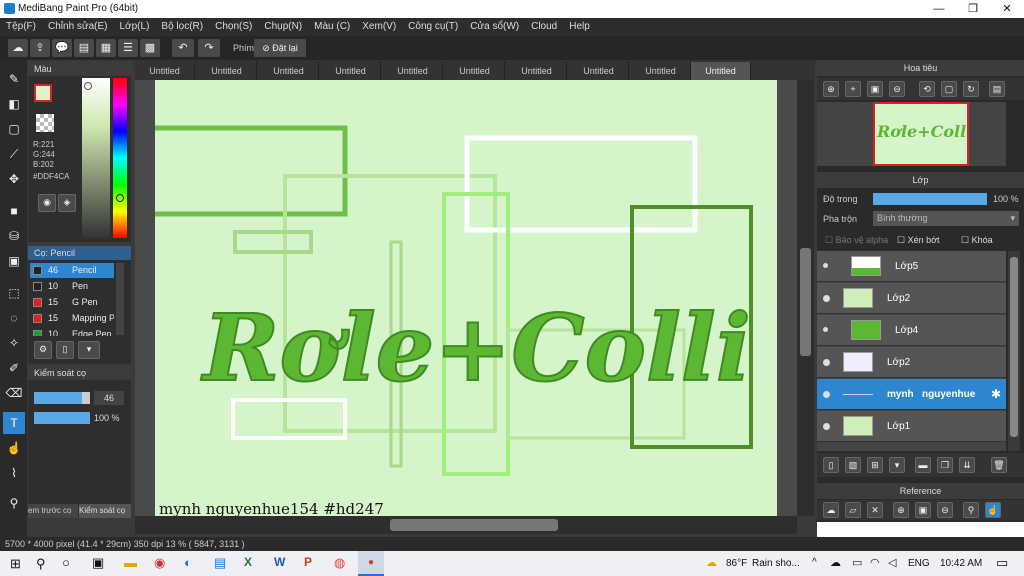  Describe the element at coordinates (814, 562) in the screenshot. I see `chevron-up-icon: ^` at that location.